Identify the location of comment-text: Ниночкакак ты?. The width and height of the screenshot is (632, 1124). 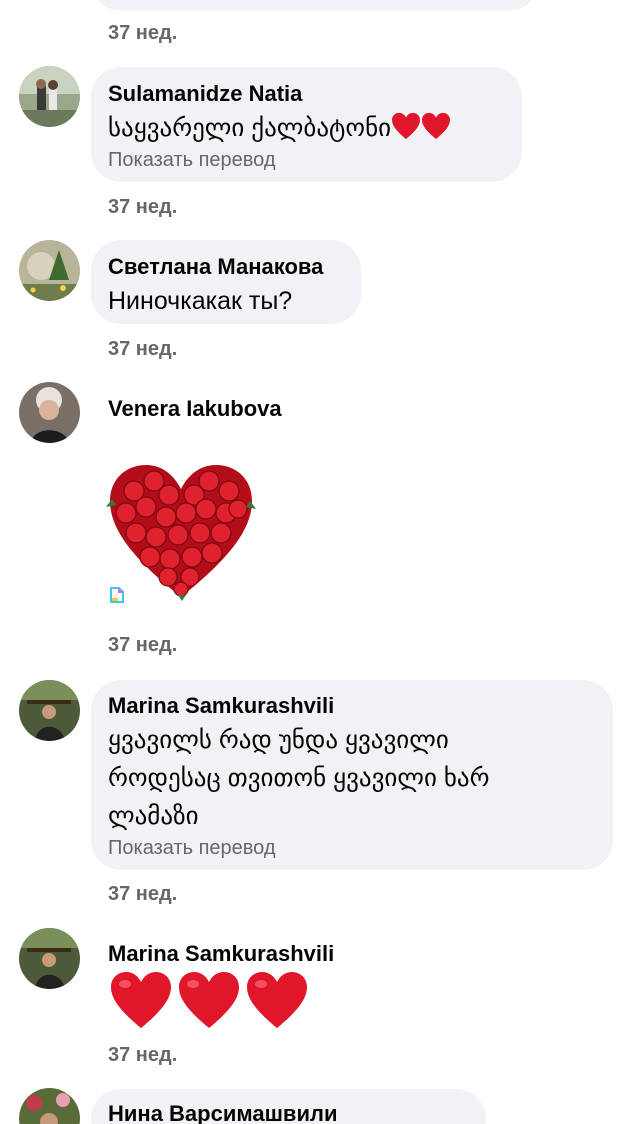
(200, 301).